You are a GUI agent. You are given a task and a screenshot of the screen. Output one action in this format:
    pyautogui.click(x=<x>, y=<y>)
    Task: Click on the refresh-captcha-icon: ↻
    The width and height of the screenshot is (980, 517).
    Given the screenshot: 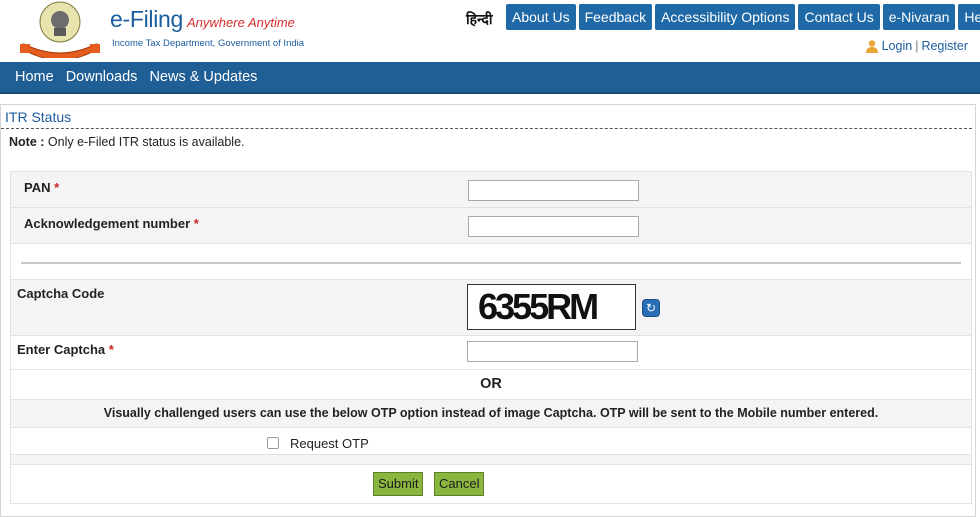 What is the action you would take?
    pyautogui.click(x=651, y=308)
    